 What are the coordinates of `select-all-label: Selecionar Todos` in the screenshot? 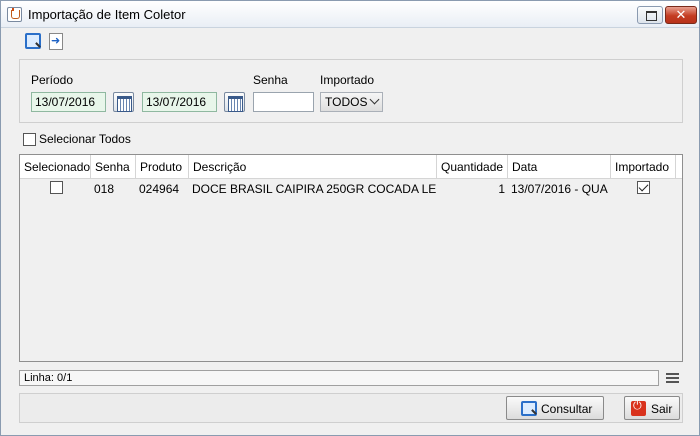 It's located at (85, 139).